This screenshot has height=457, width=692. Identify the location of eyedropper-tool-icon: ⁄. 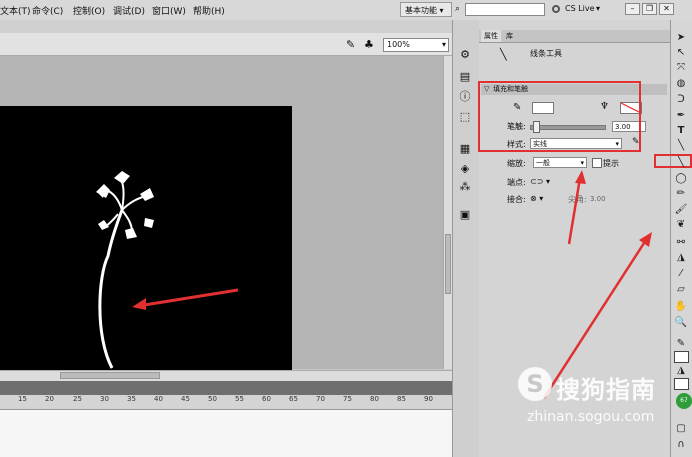
(681, 273).